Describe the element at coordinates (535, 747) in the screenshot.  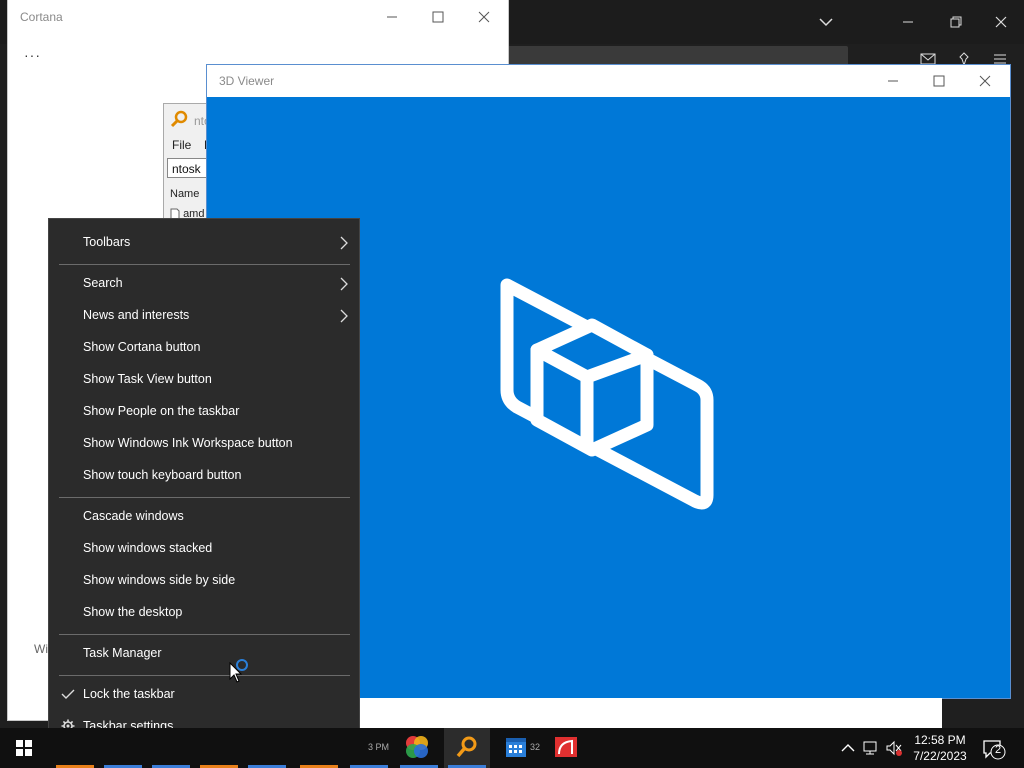
I see `taskbar-label: 32` at that location.